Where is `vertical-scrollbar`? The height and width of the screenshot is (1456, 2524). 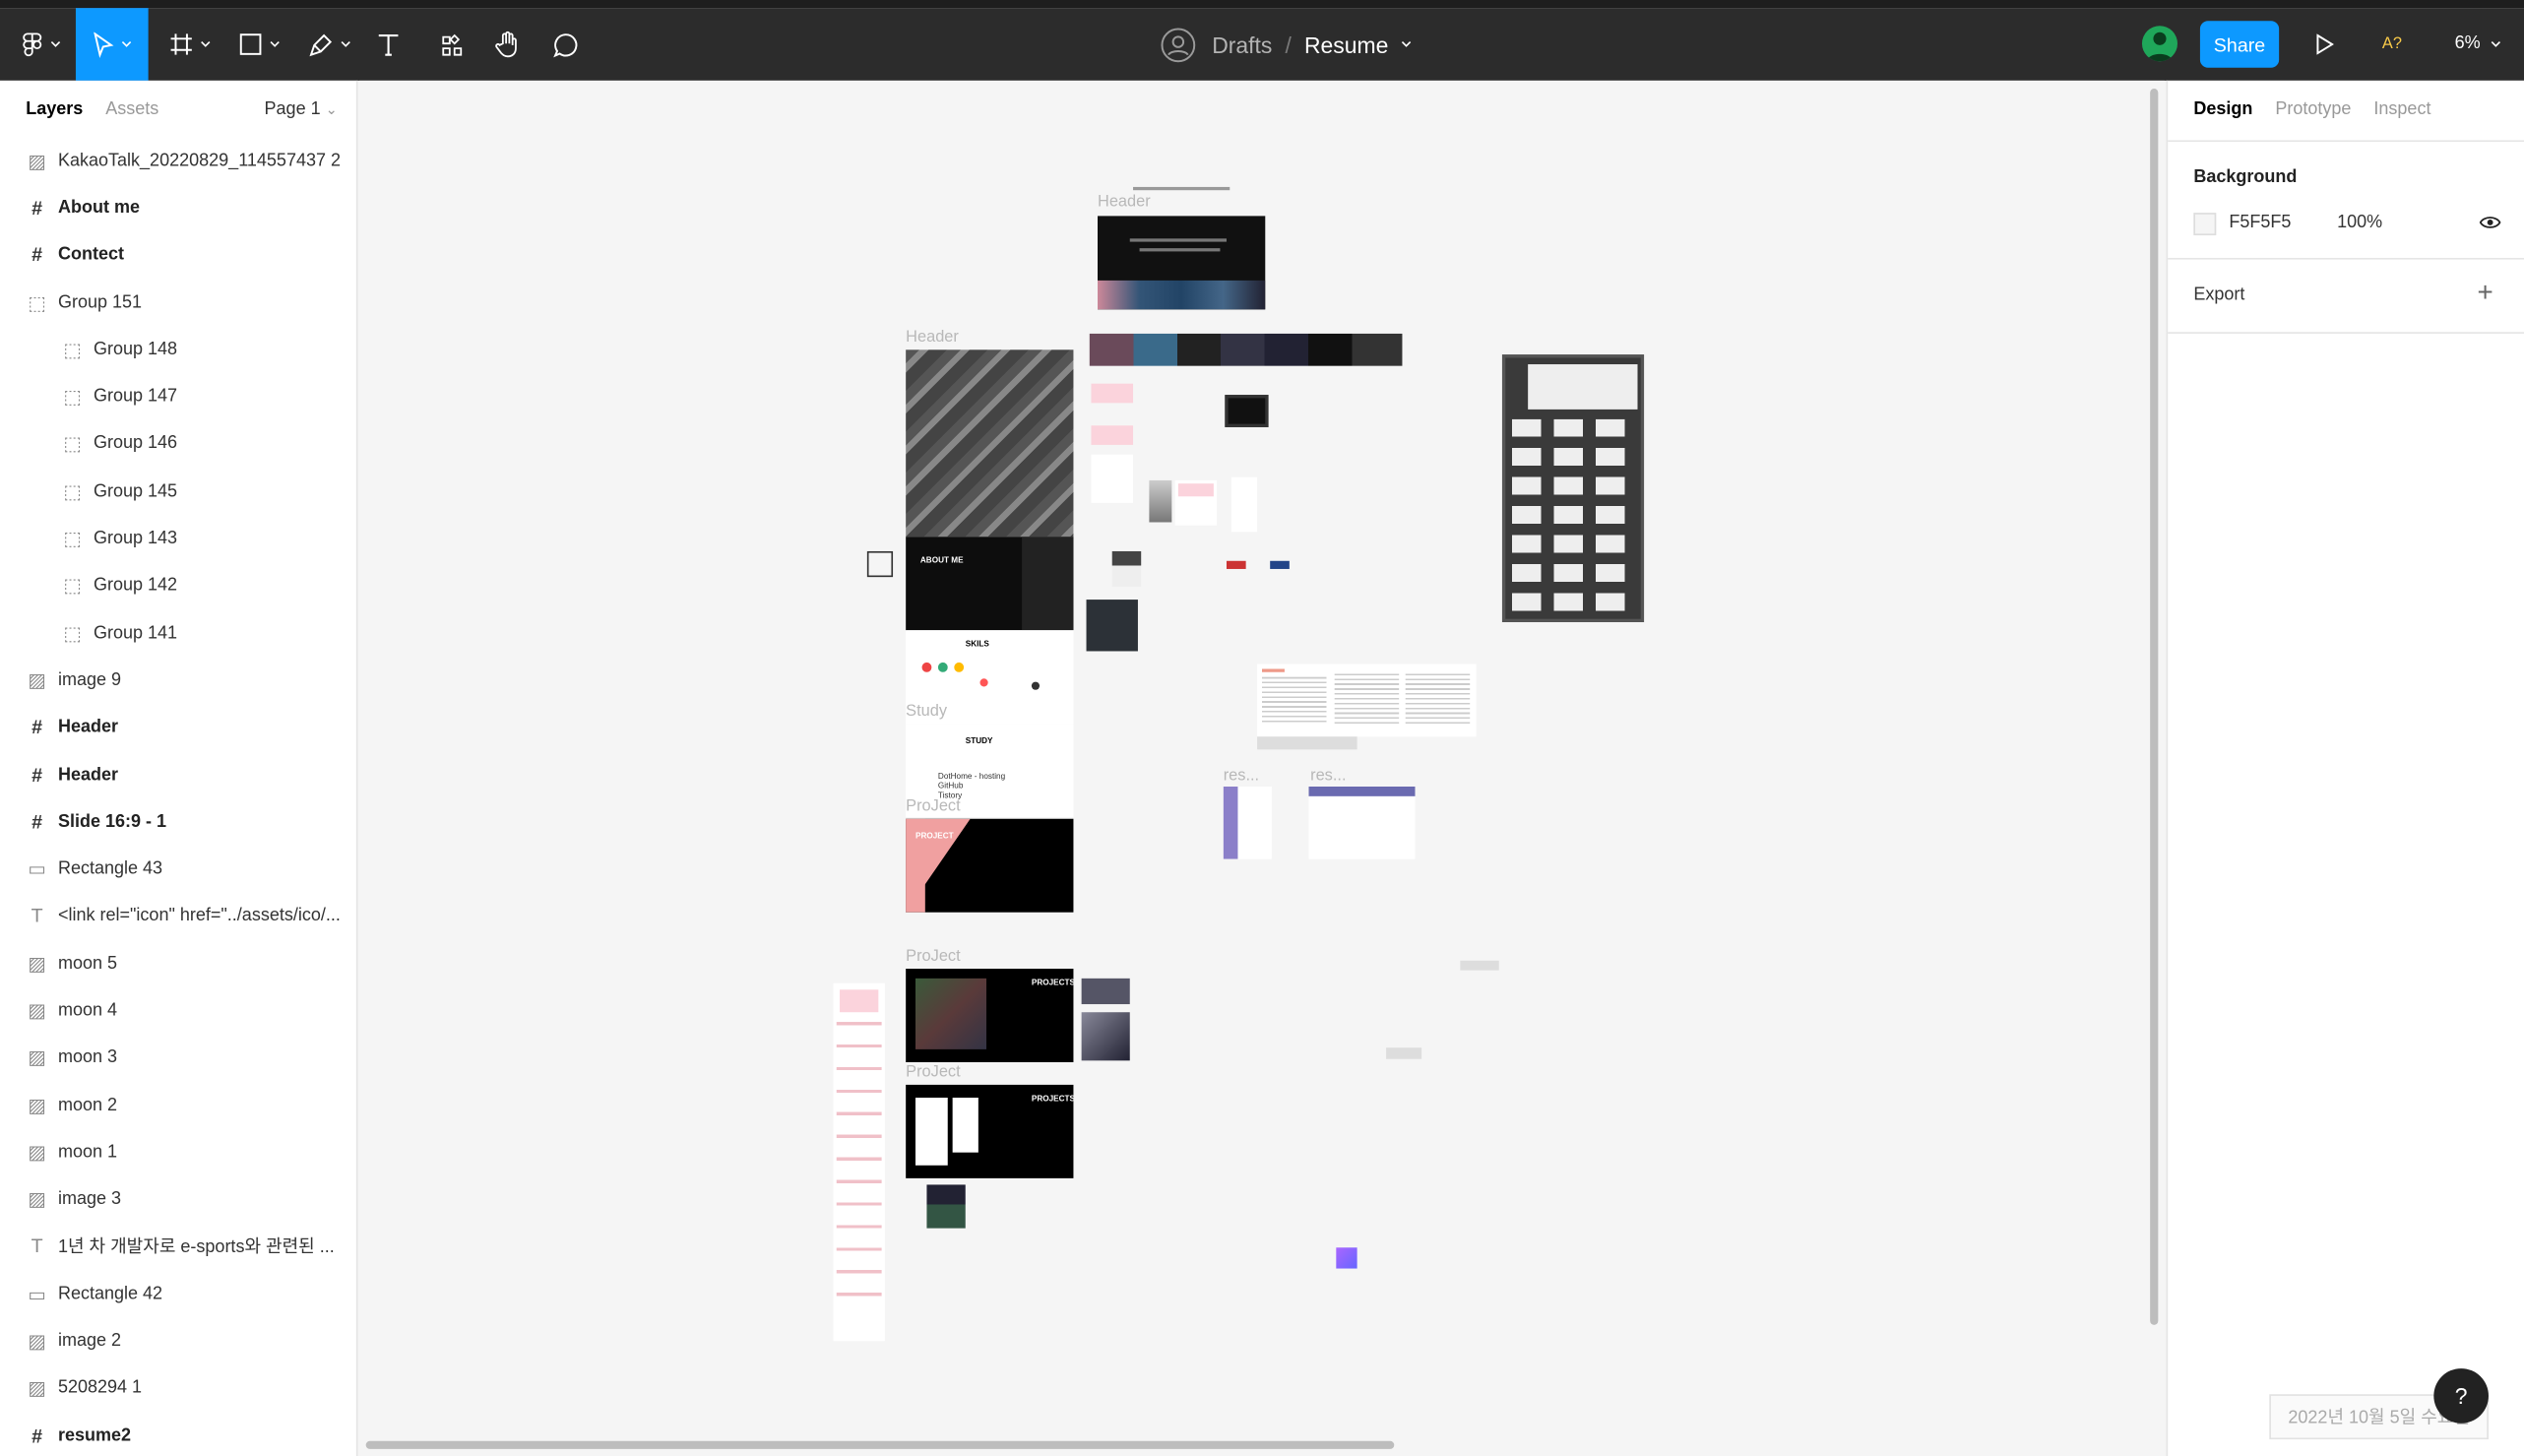
vertical-scrollbar is located at coordinates (2154, 707).